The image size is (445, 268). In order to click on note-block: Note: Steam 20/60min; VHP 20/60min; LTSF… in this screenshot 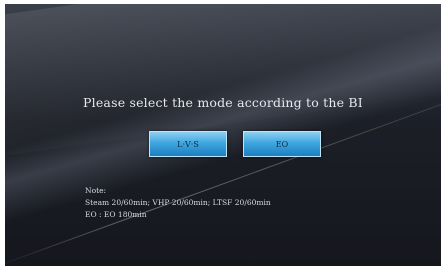, I will do `click(178, 203)`.